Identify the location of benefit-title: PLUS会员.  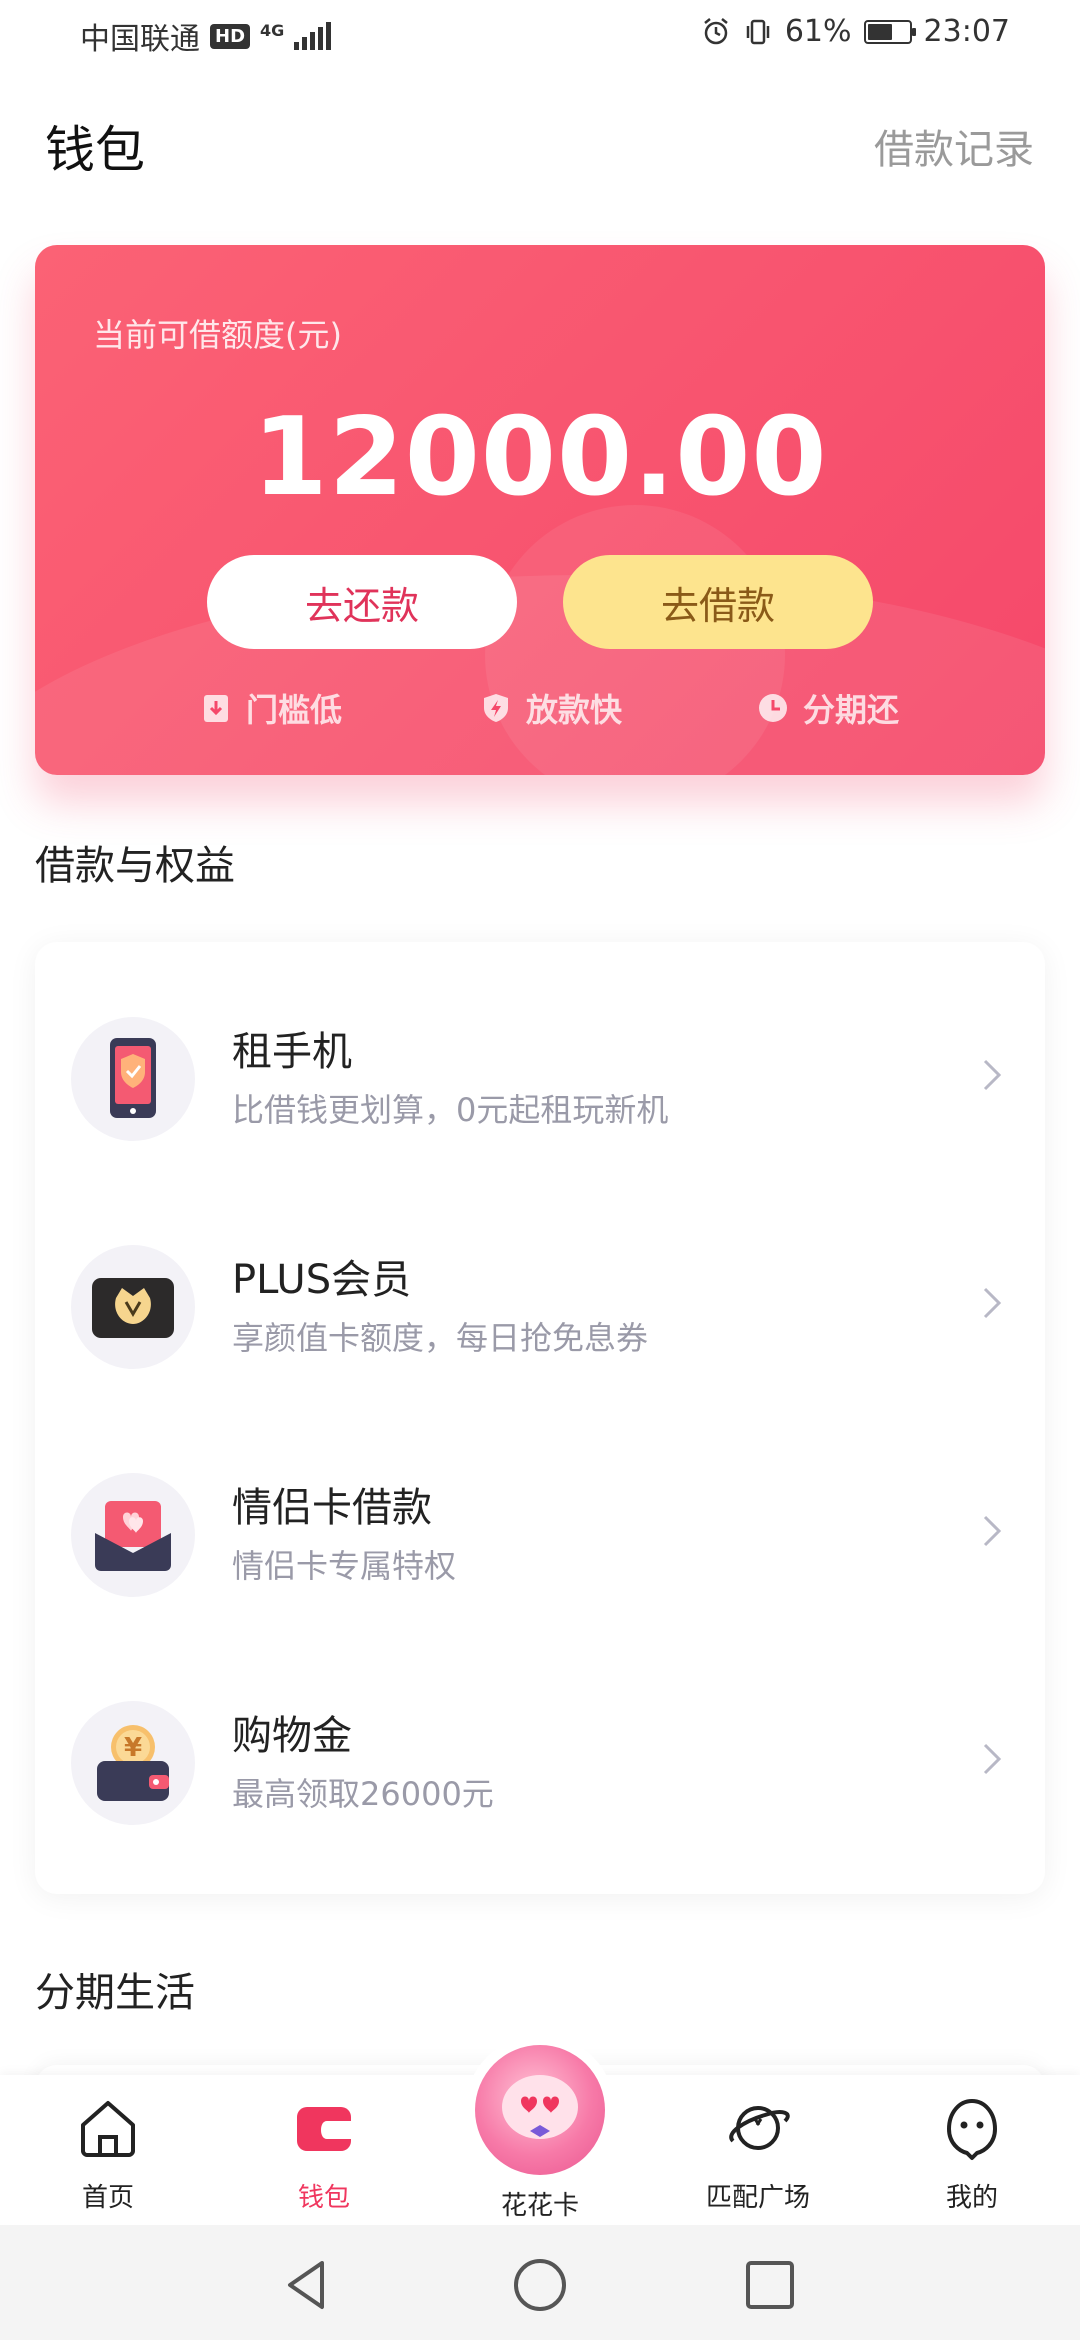
(322, 1280).